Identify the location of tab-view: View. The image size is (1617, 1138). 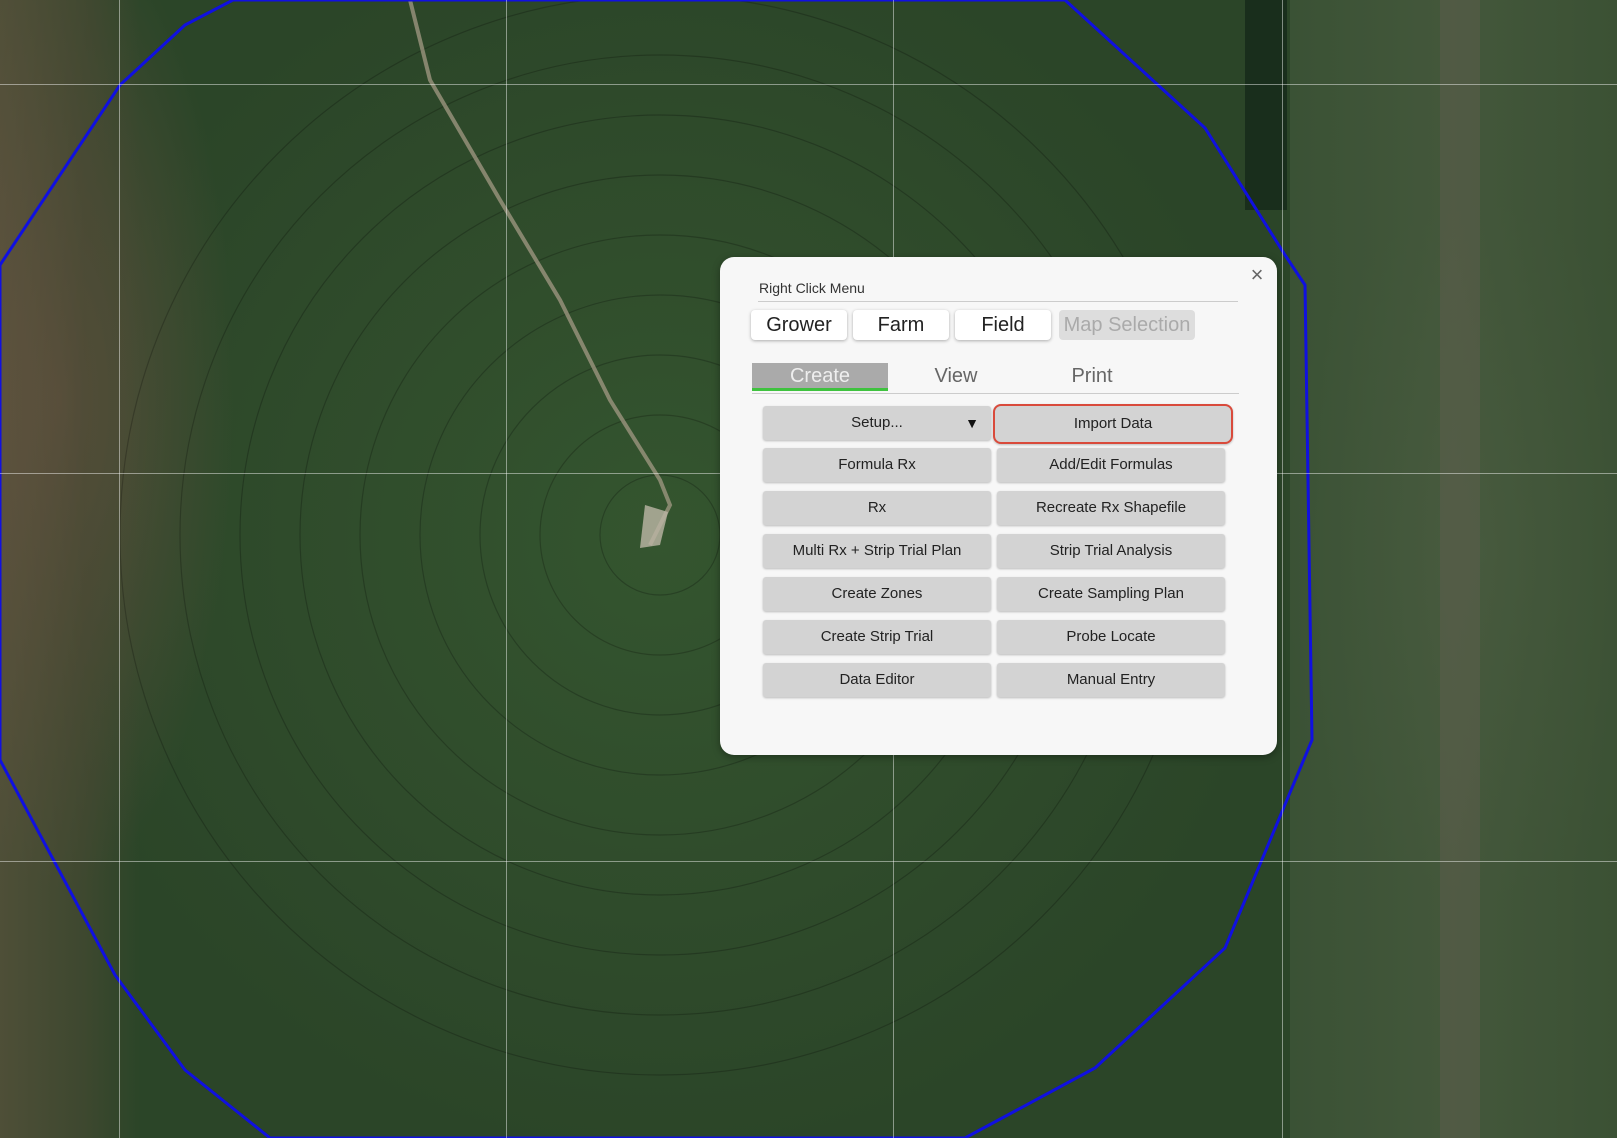
(956, 376).